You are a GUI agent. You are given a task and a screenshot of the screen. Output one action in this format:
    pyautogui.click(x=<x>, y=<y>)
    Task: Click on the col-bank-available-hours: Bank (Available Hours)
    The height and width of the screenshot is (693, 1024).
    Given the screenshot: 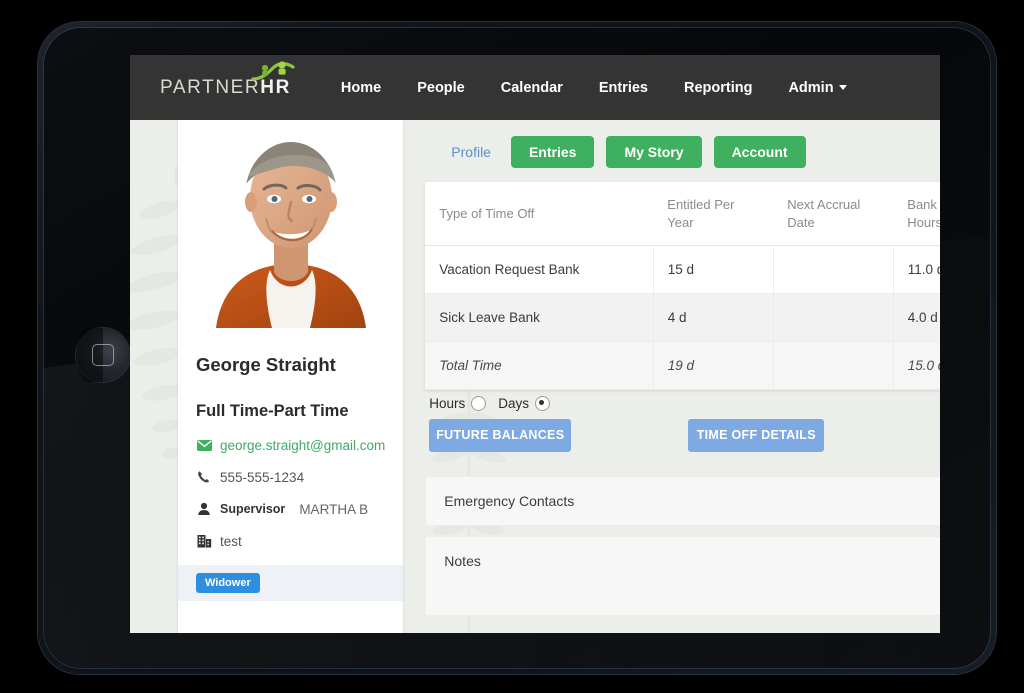 What is the action you would take?
    pyautogui.click(x=916, y=214)
    